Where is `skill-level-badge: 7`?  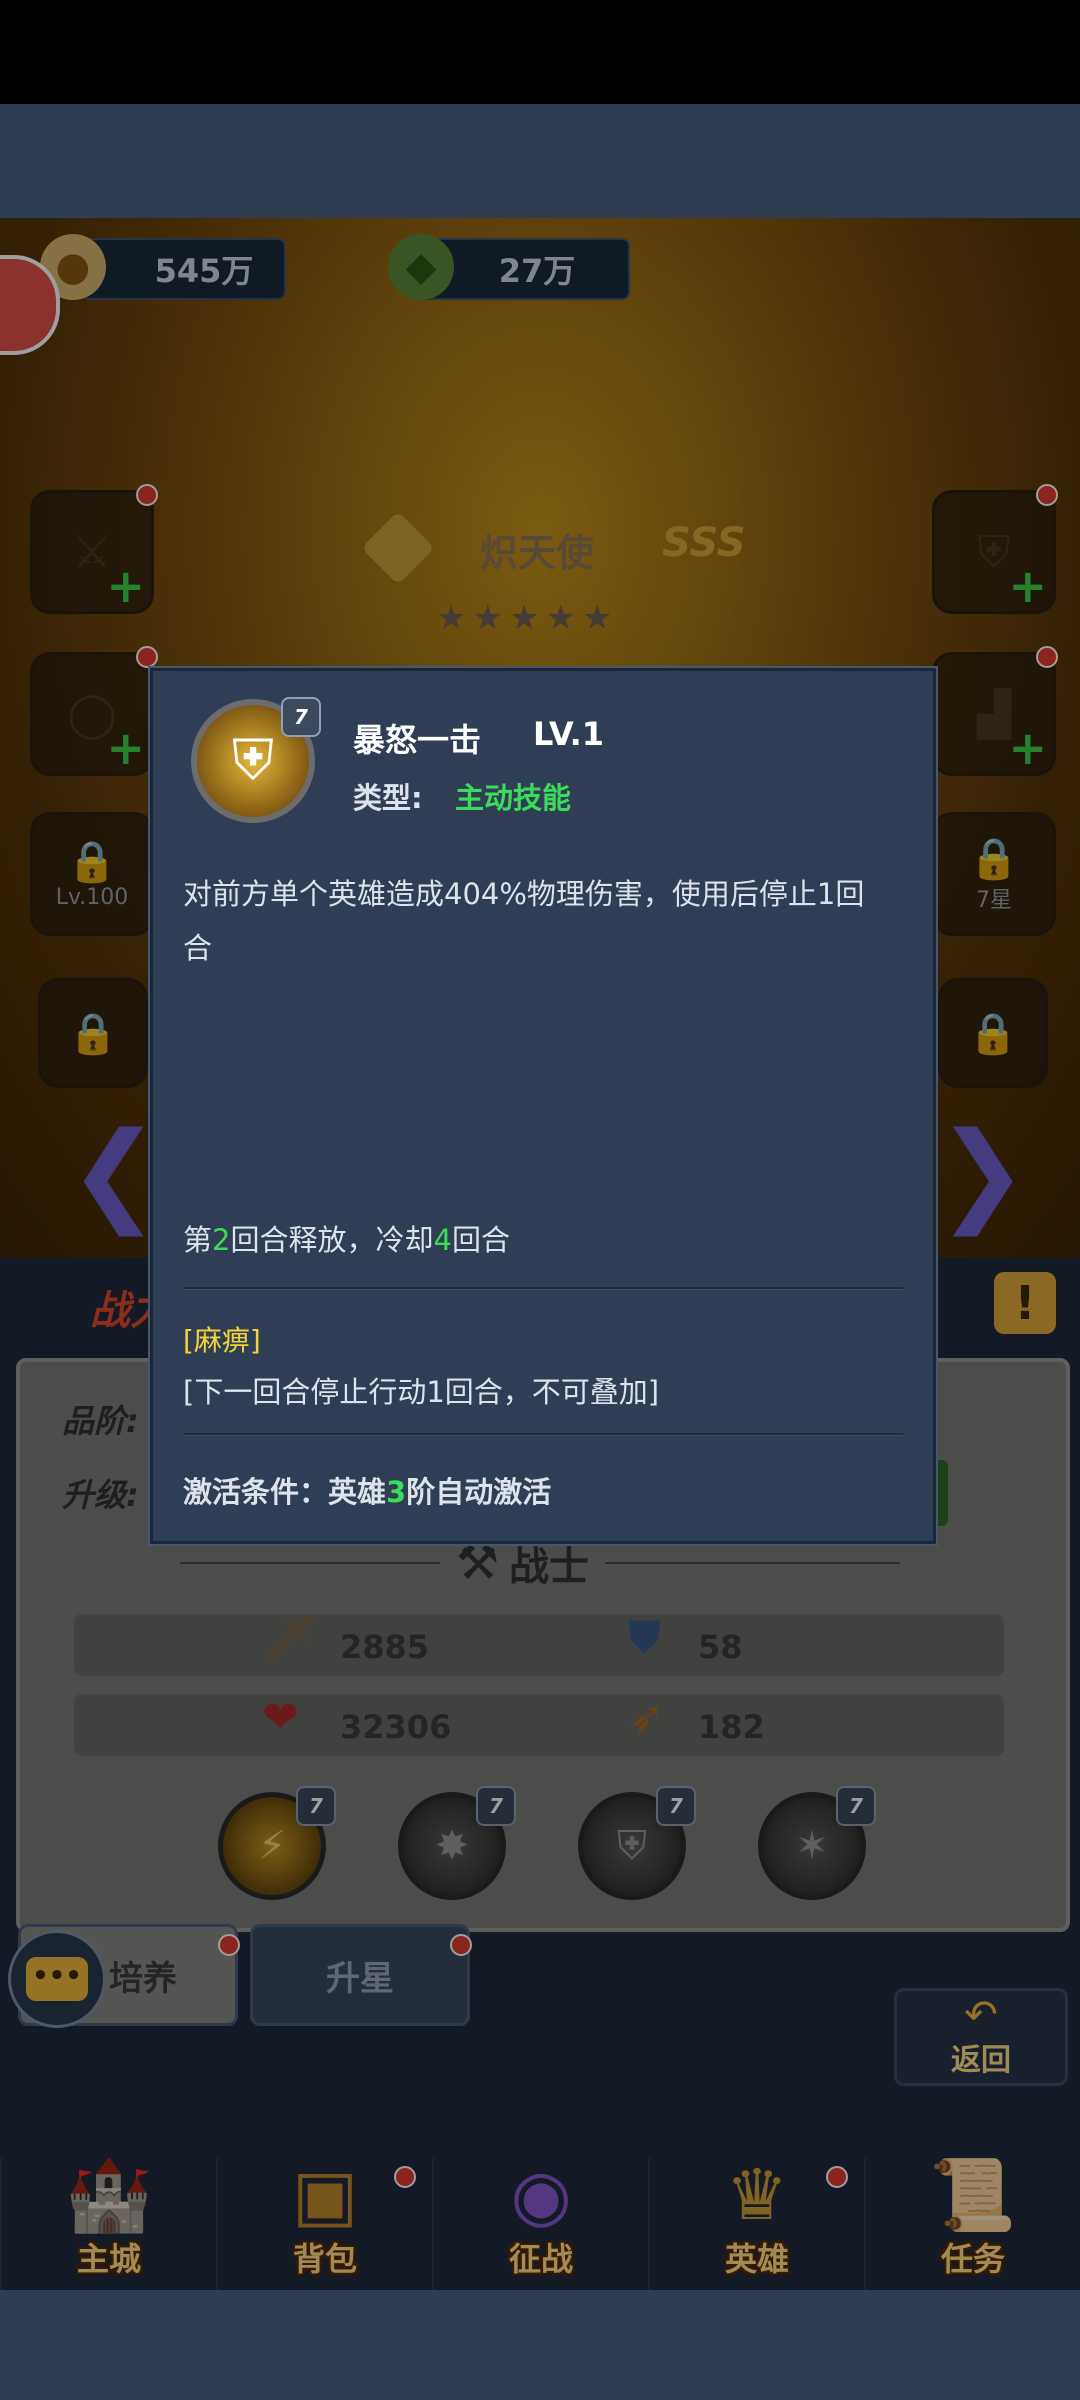 skill-level-badge: 7 is located at coordinates (301, 717).